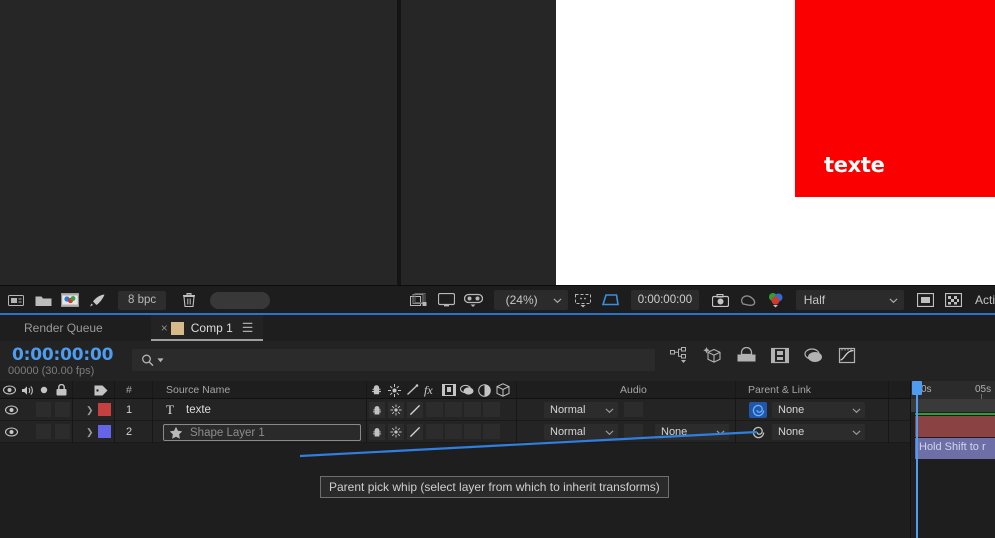  What do you see at coordinates (813, 358) in the screenshot?
I see `motion-blur-icon` at bounding box center [813, 358].